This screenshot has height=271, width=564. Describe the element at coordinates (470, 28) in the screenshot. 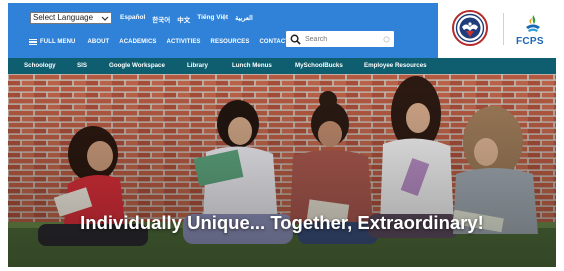

I see `school-seal-logo` at that location.